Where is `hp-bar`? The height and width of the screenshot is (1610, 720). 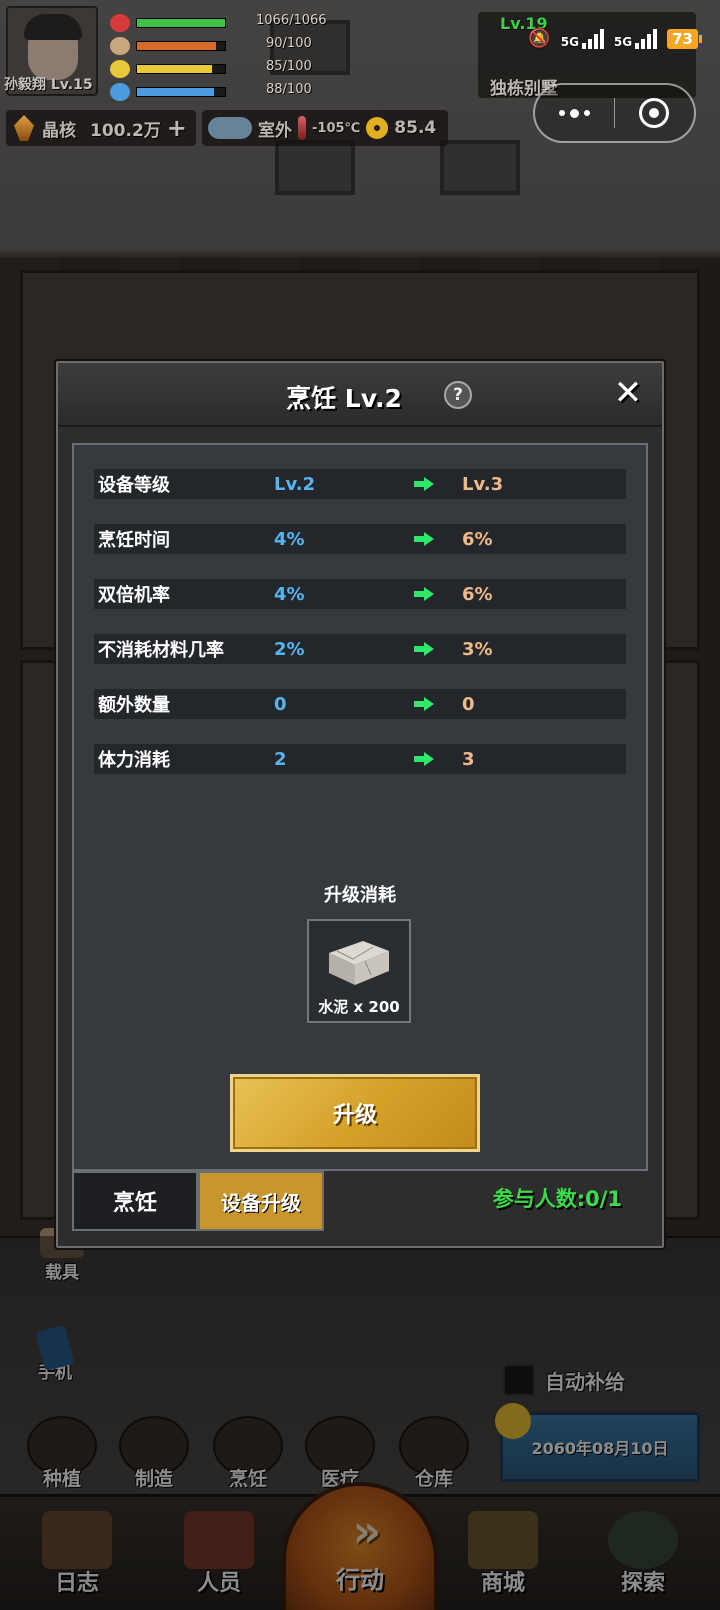
hp-bar is located at coordinates (181, 23).